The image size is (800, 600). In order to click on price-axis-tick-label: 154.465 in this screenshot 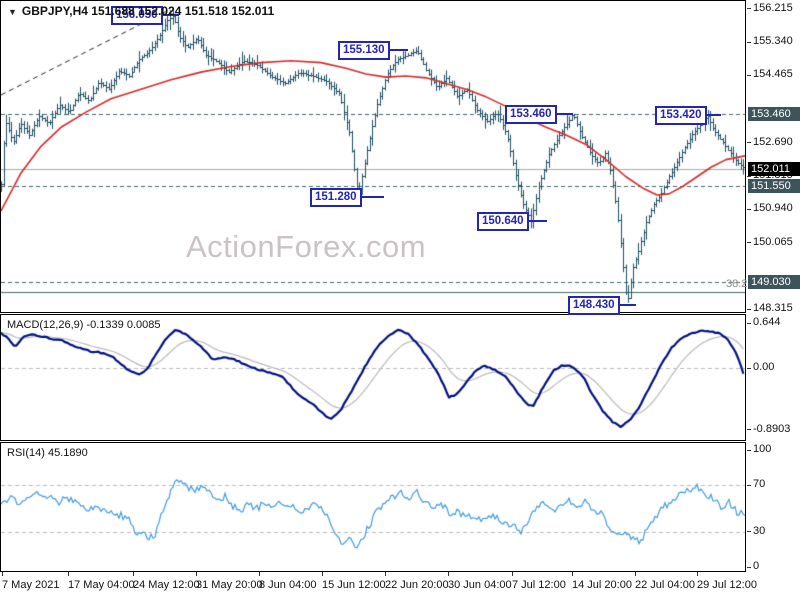, I will do `click(773, 74)`.